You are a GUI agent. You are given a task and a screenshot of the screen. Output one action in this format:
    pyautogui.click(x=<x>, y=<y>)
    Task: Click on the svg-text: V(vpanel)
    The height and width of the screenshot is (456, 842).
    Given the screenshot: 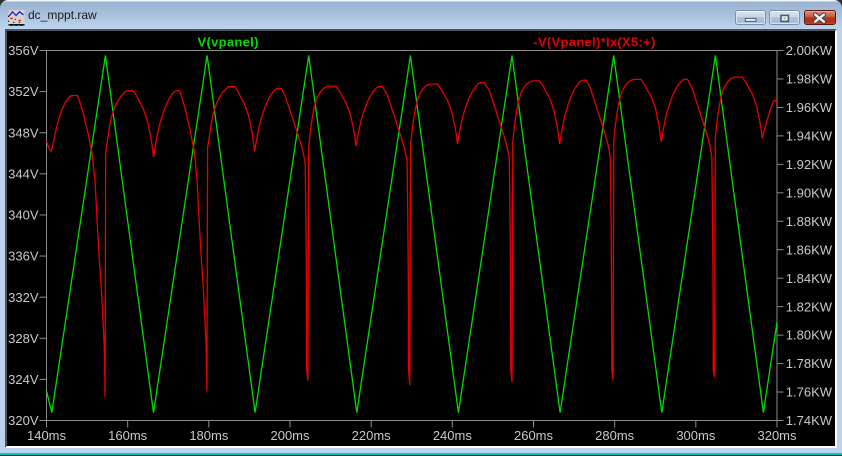 What is the action you would take?
    pyautogui.click(x=228, y=41)
    